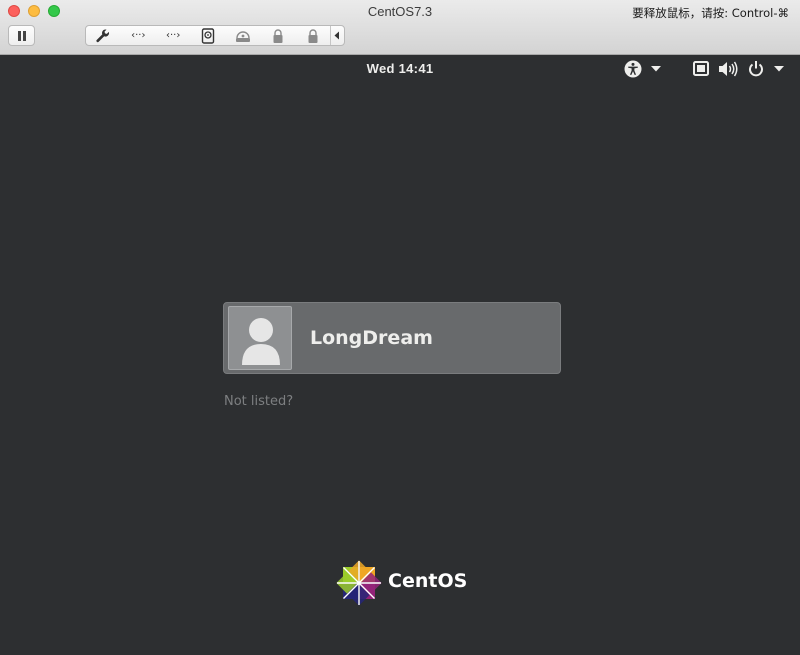 The height and width of the screenshot is (655, 800). I want to click on settings-wrench-button, so click(103, 35).